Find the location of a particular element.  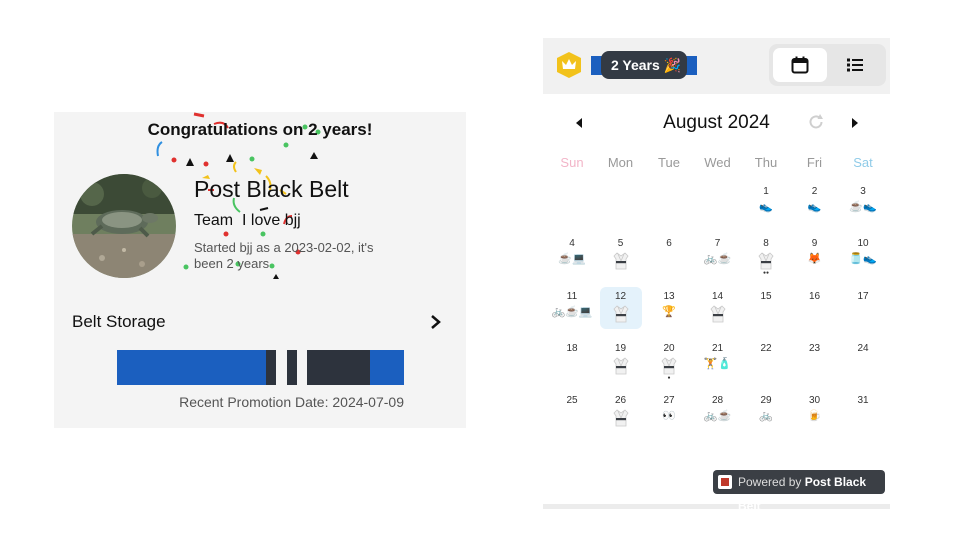

list-view-button is located at coordinates (855, 65).